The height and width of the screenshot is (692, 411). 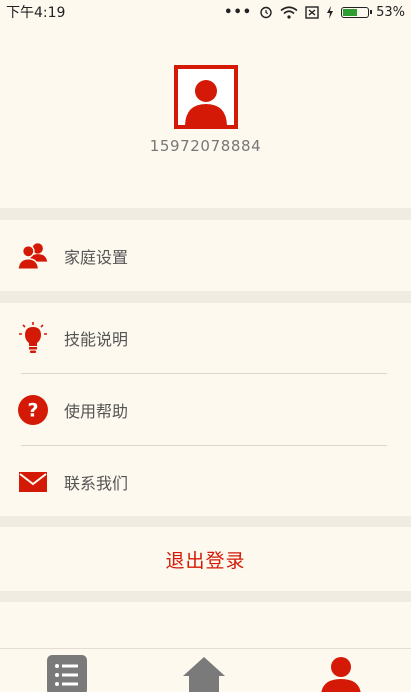 I want to click on battery-icon, so click(x=357, y=12).